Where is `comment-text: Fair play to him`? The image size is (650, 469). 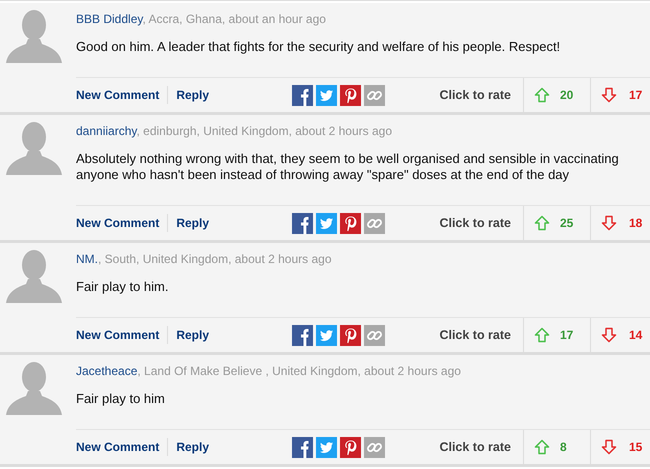 comment-text: Fair play to him is located at coordinates (121, 399).